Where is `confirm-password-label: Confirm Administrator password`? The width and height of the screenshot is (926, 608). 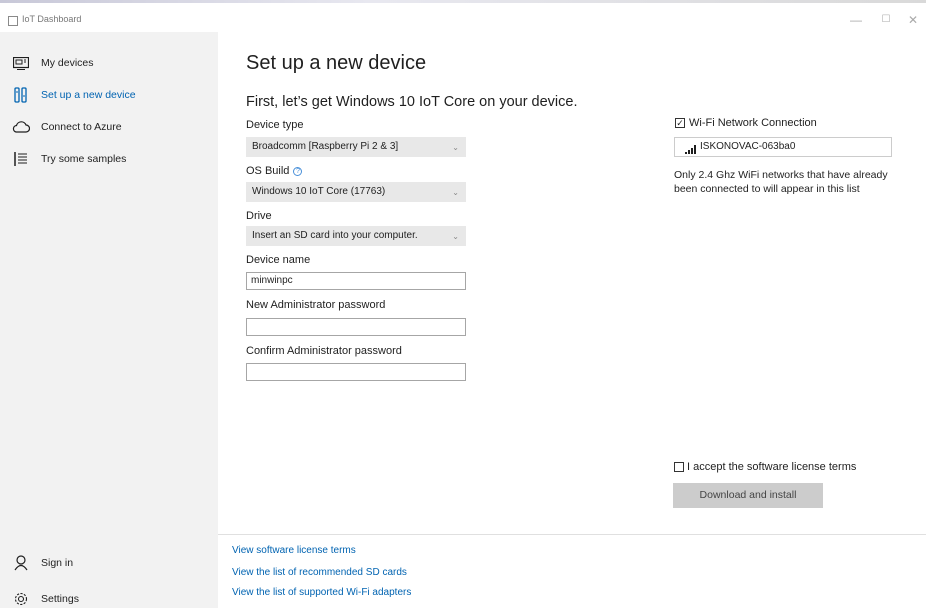 confirm-password-label: Confirm Administrator password is located at coordinates (324, 351).